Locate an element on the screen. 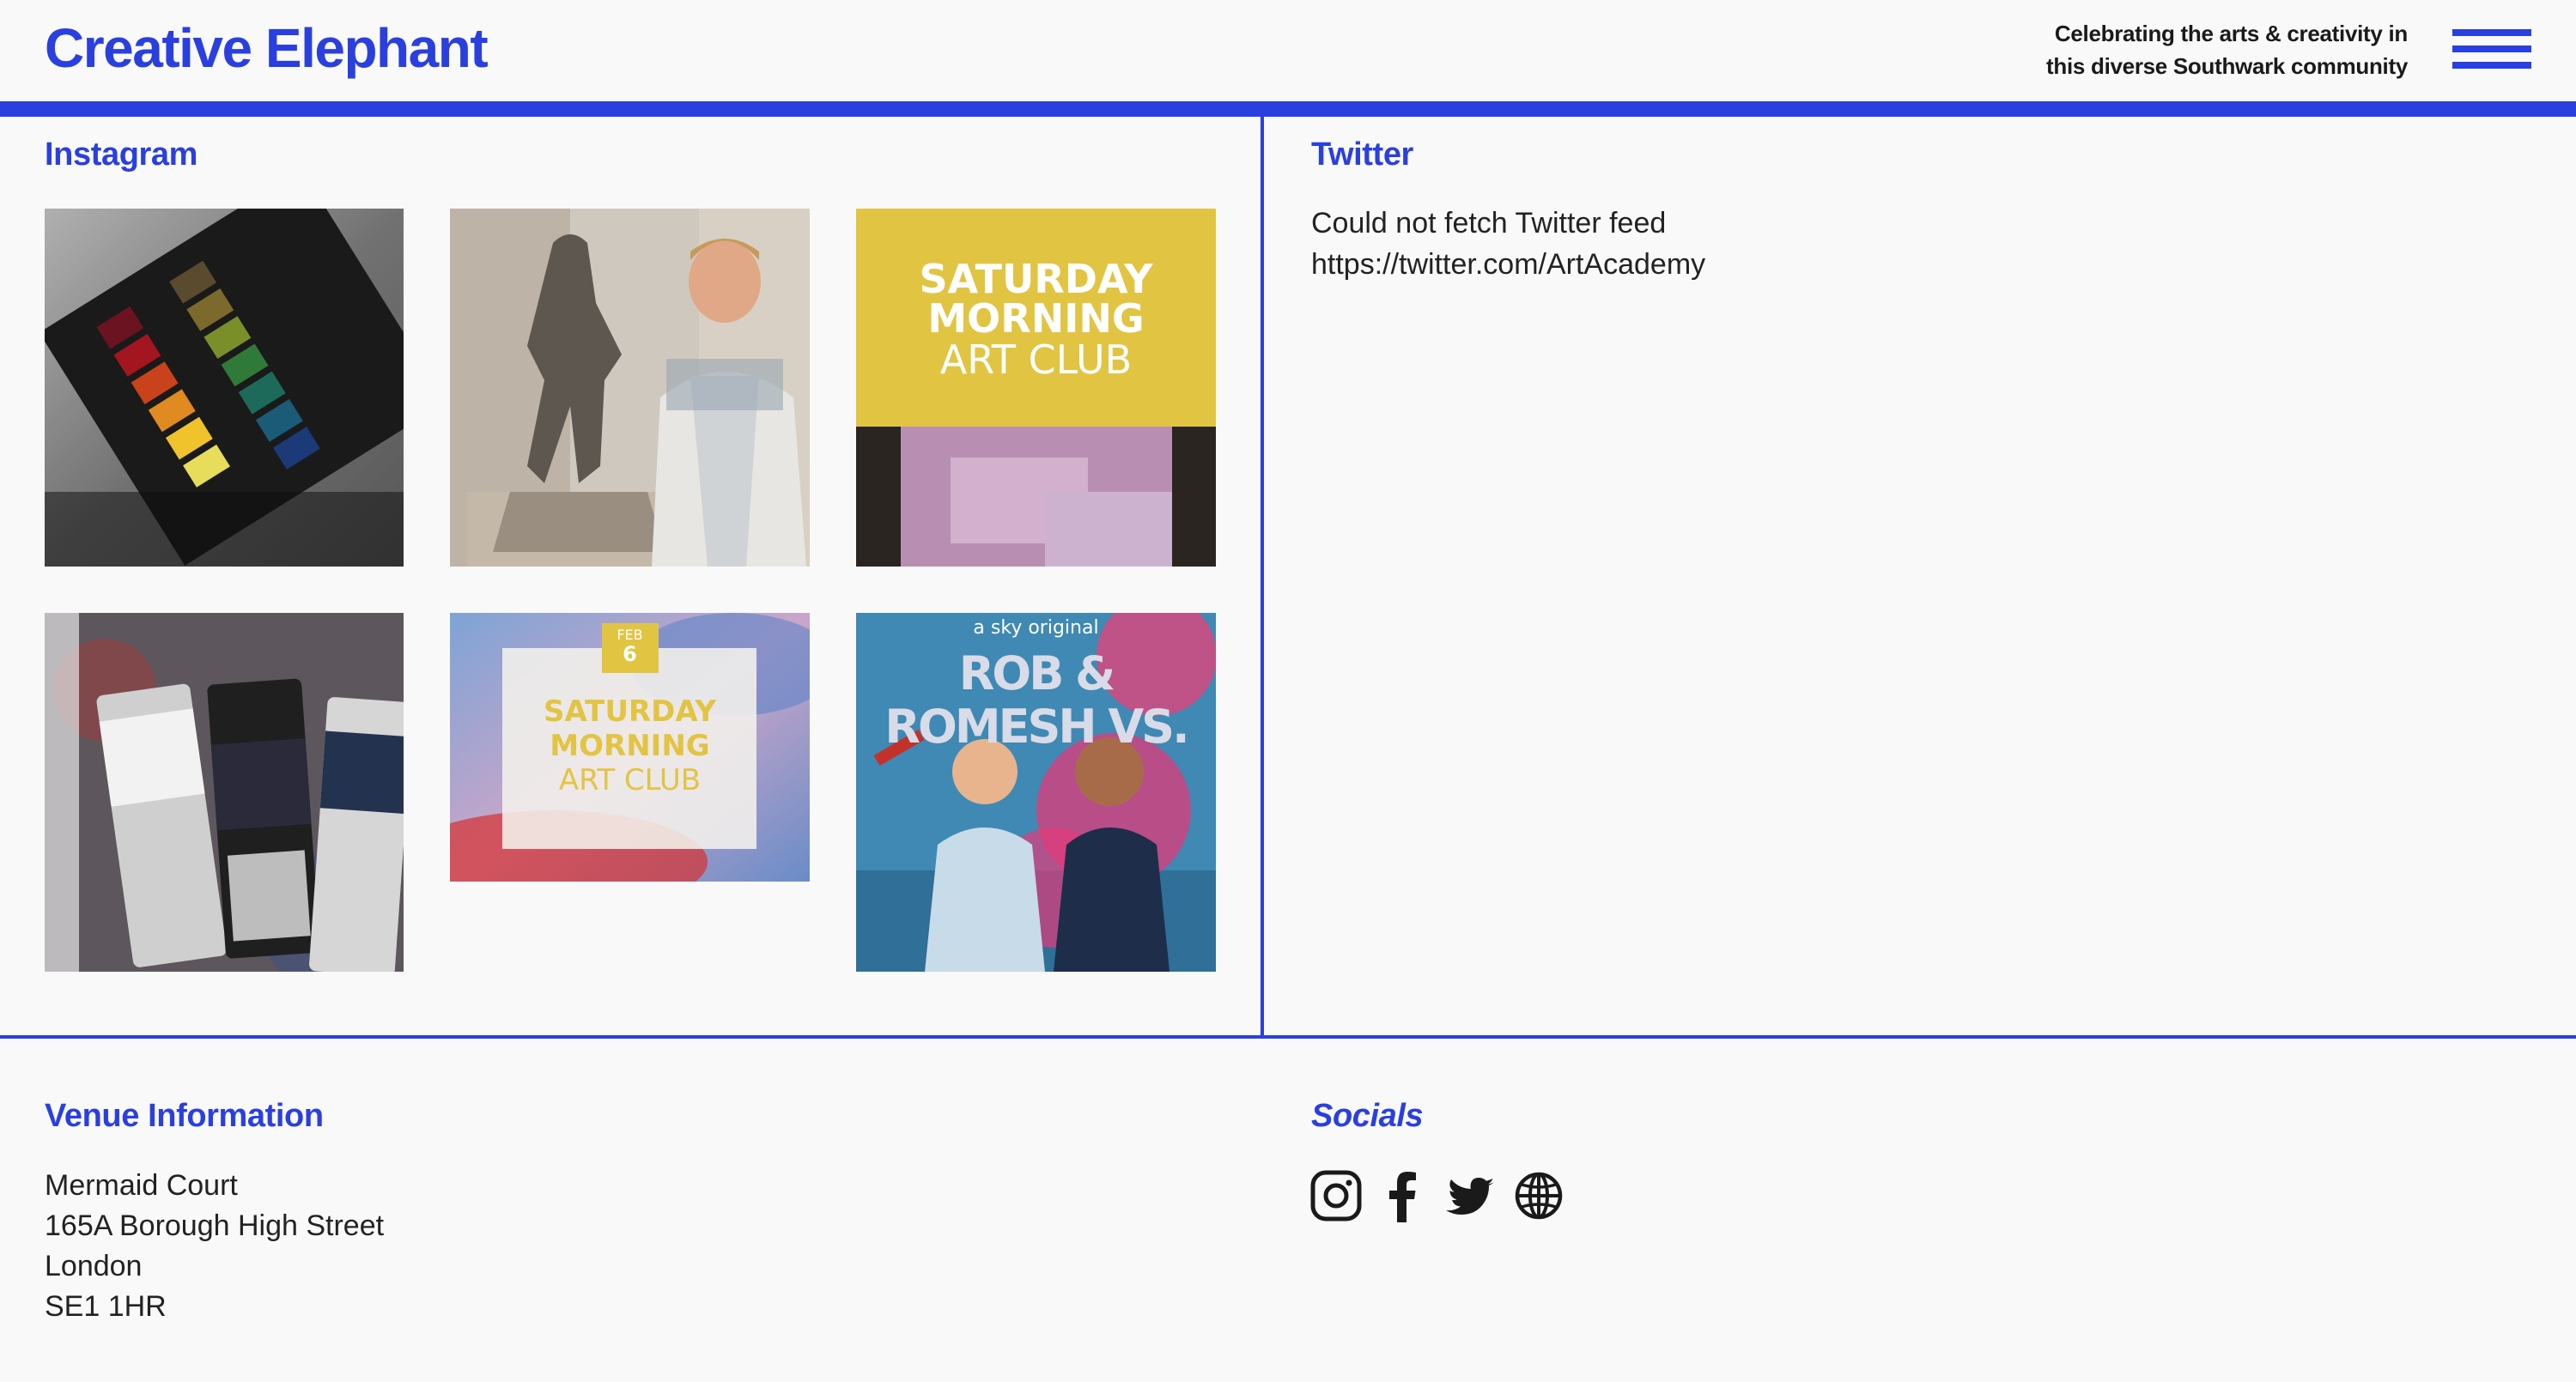 This screenshot has width=2576, height=1382. twitter-error-message: Could not fetch Twitter feed is located at coordinates (1489, 223).